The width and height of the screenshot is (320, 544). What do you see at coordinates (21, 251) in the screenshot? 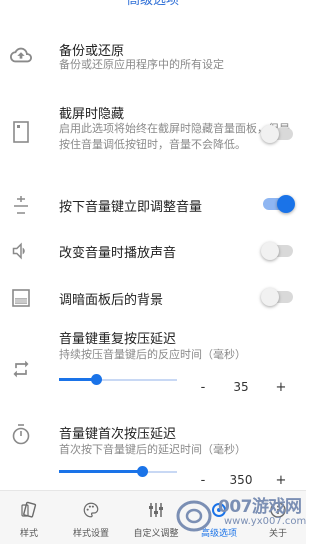
I see `speaker-icon` at bounding box center [21, 251].